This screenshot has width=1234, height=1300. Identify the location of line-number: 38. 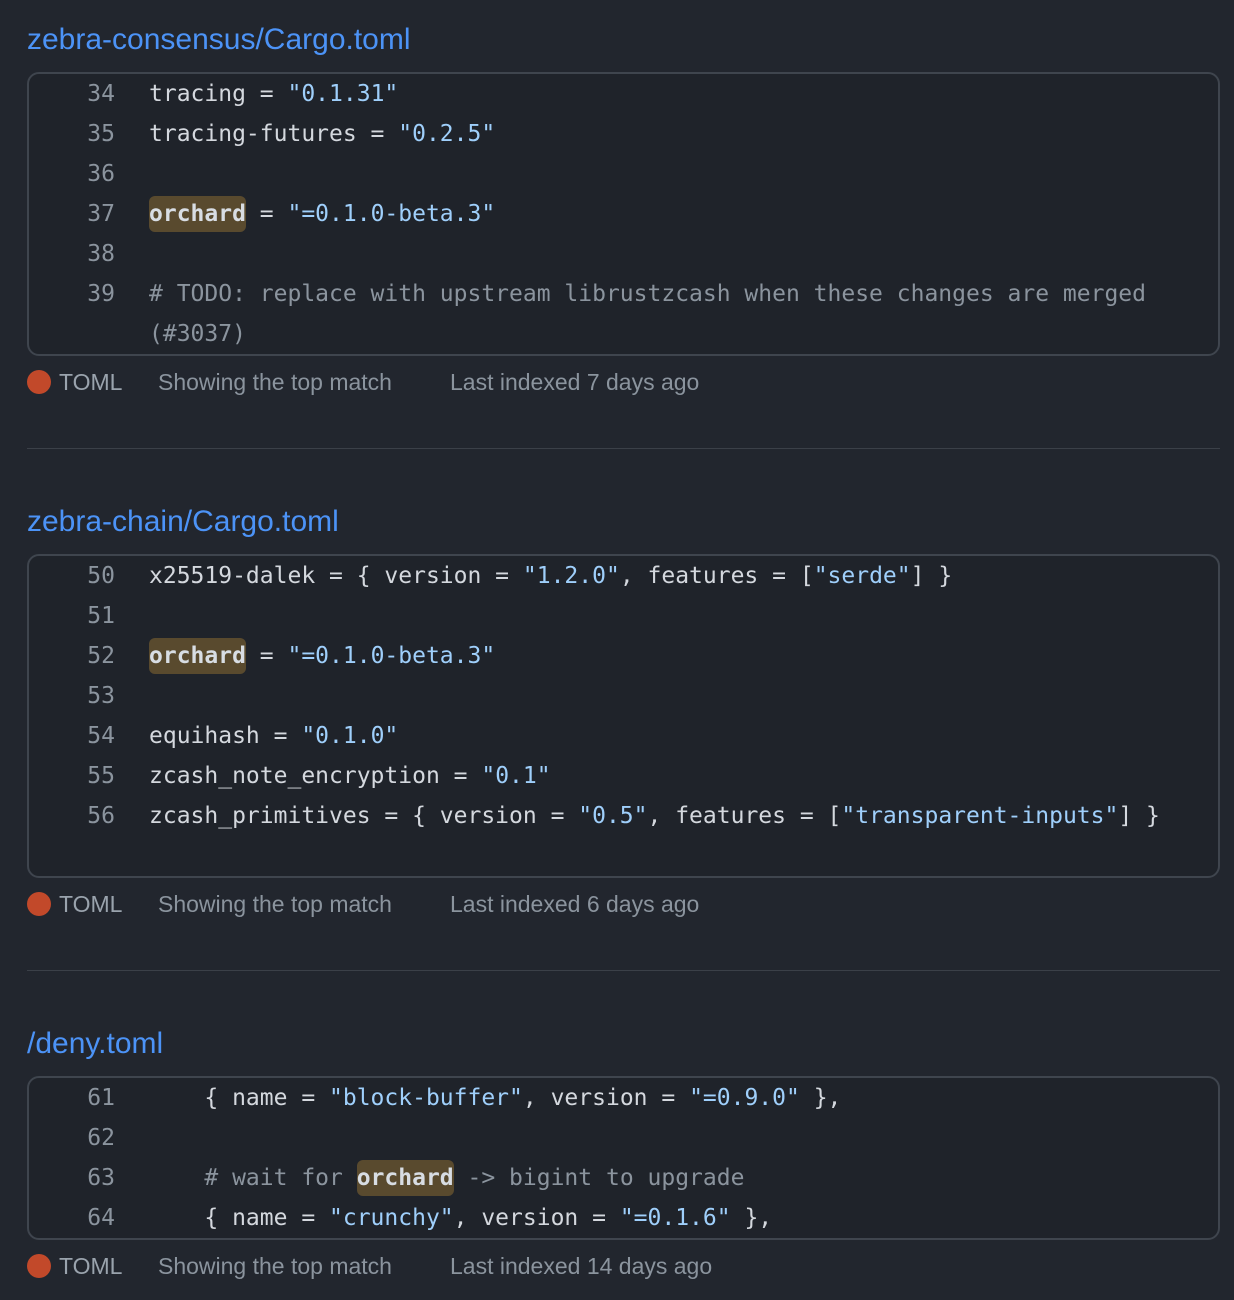
(92, 254).